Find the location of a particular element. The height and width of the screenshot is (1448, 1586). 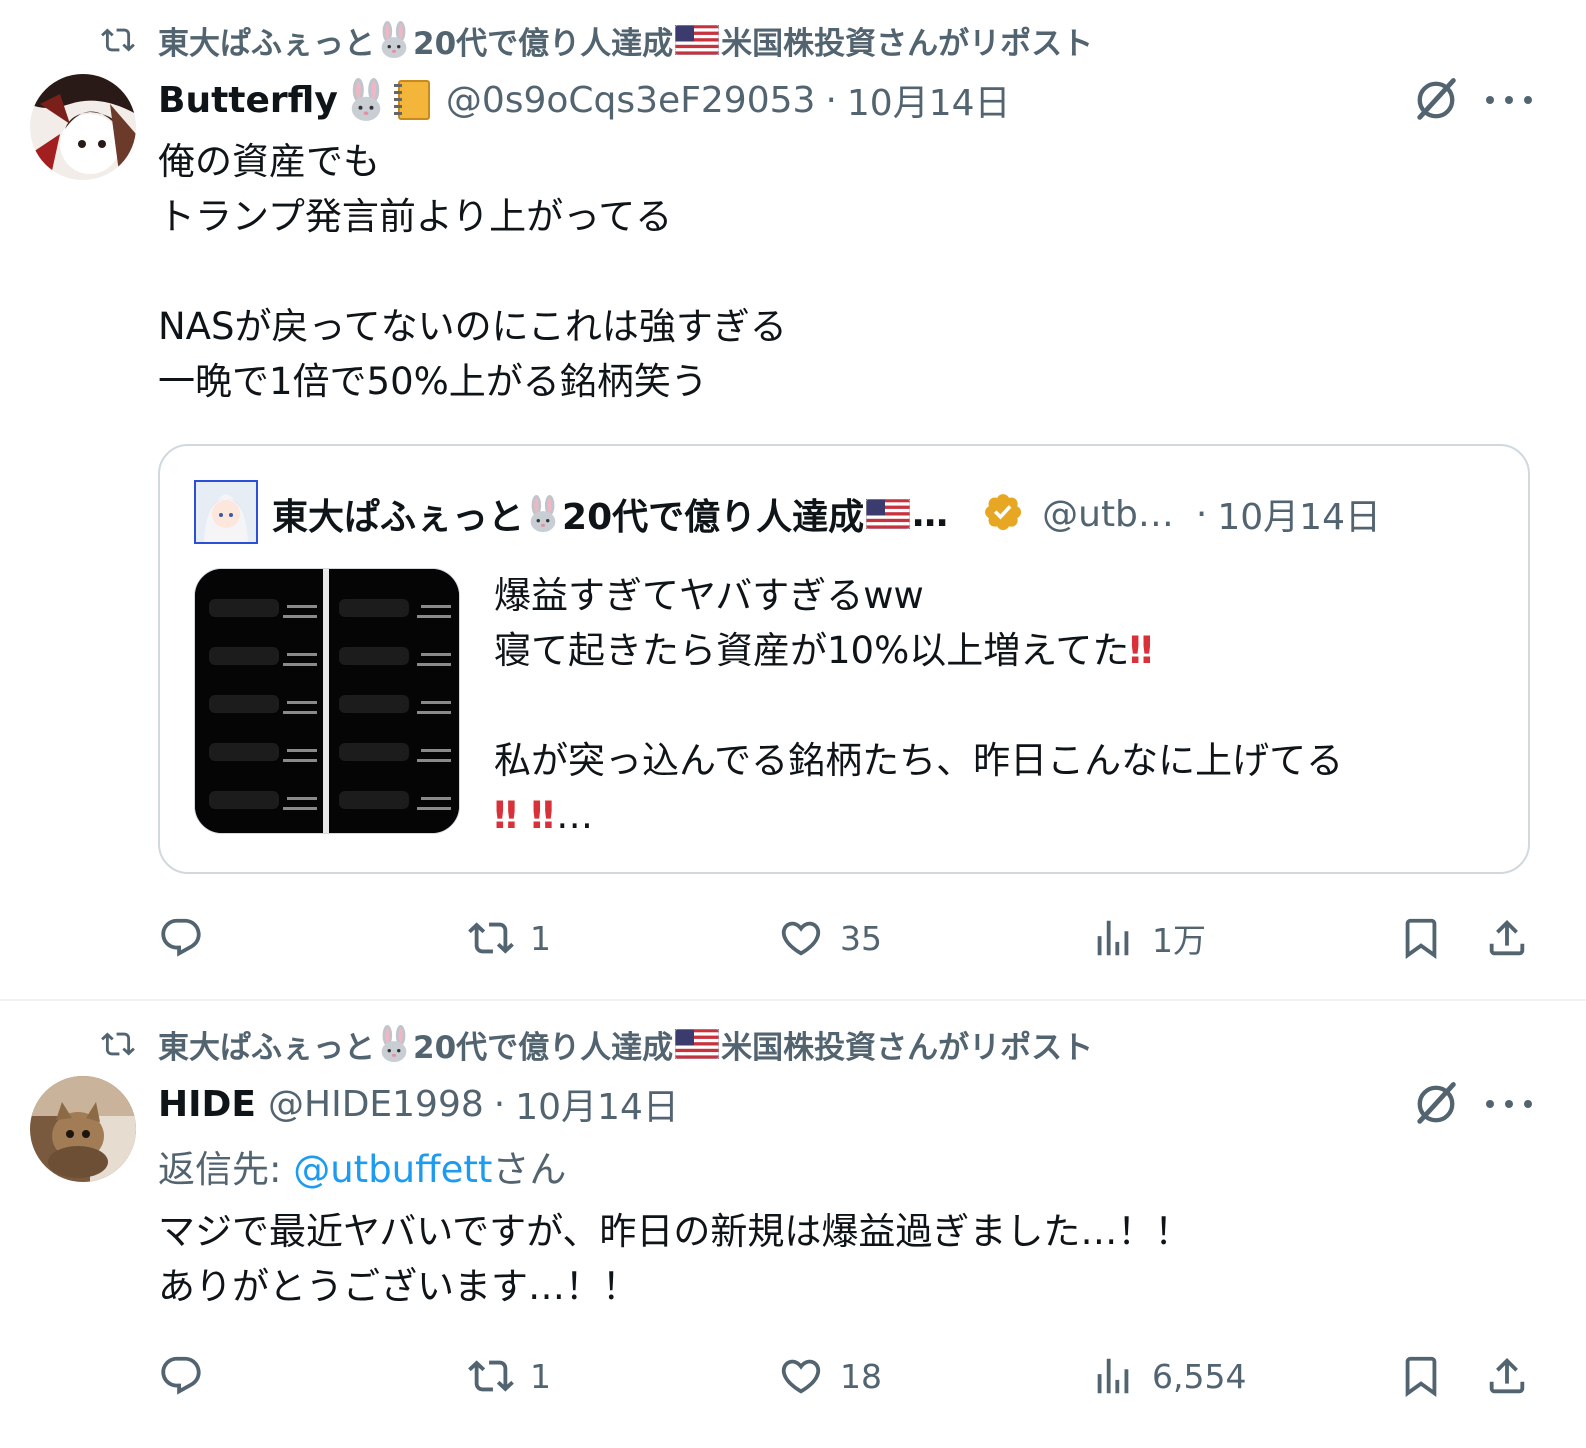

author-handle: @HIDE1998 is located at coordinates (376, 1104).